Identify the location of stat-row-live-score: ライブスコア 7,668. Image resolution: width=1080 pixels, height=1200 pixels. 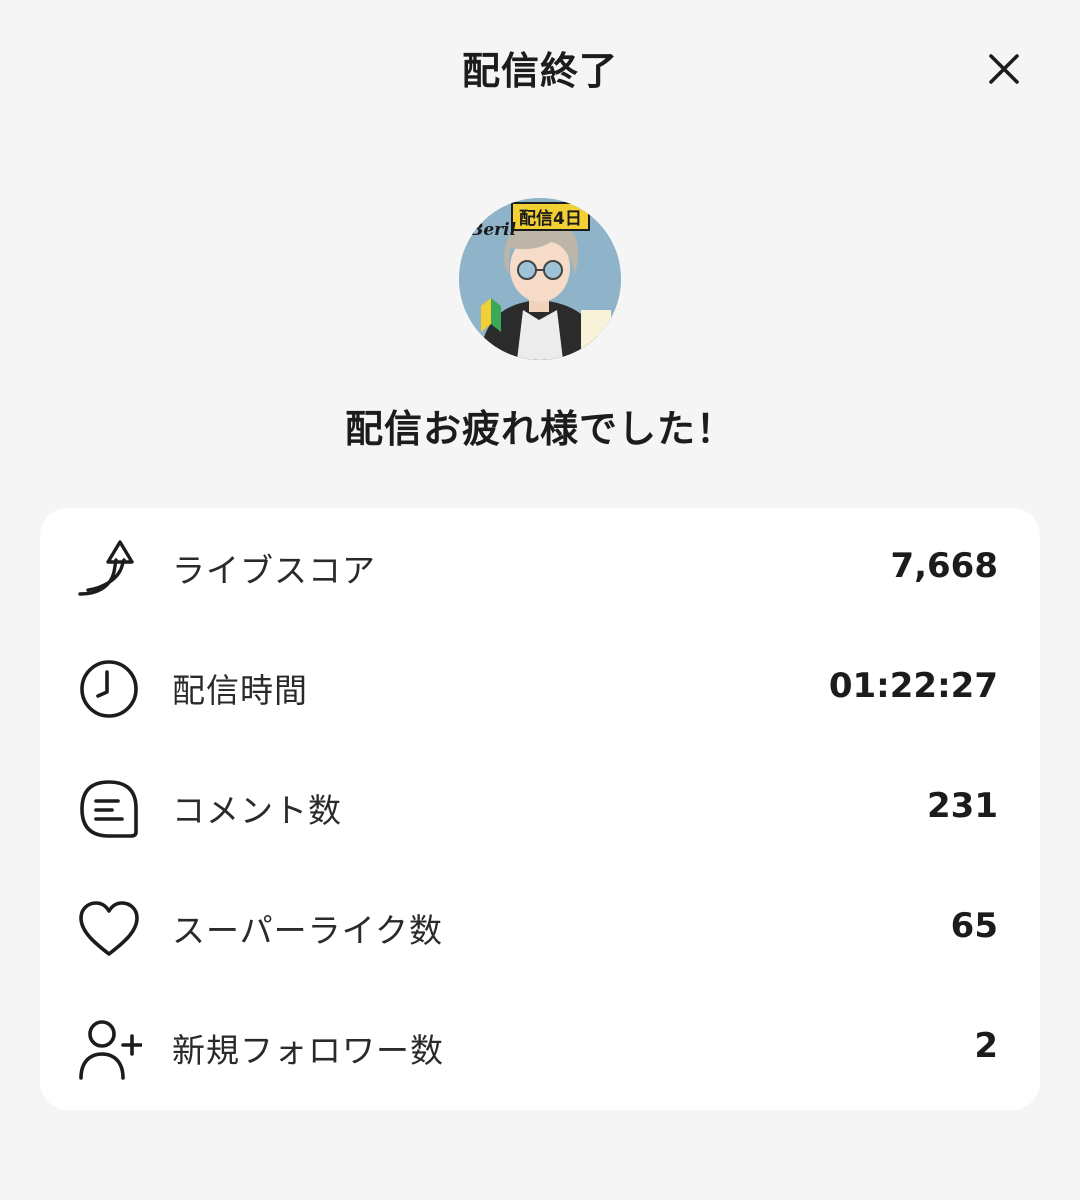
(540, 568).